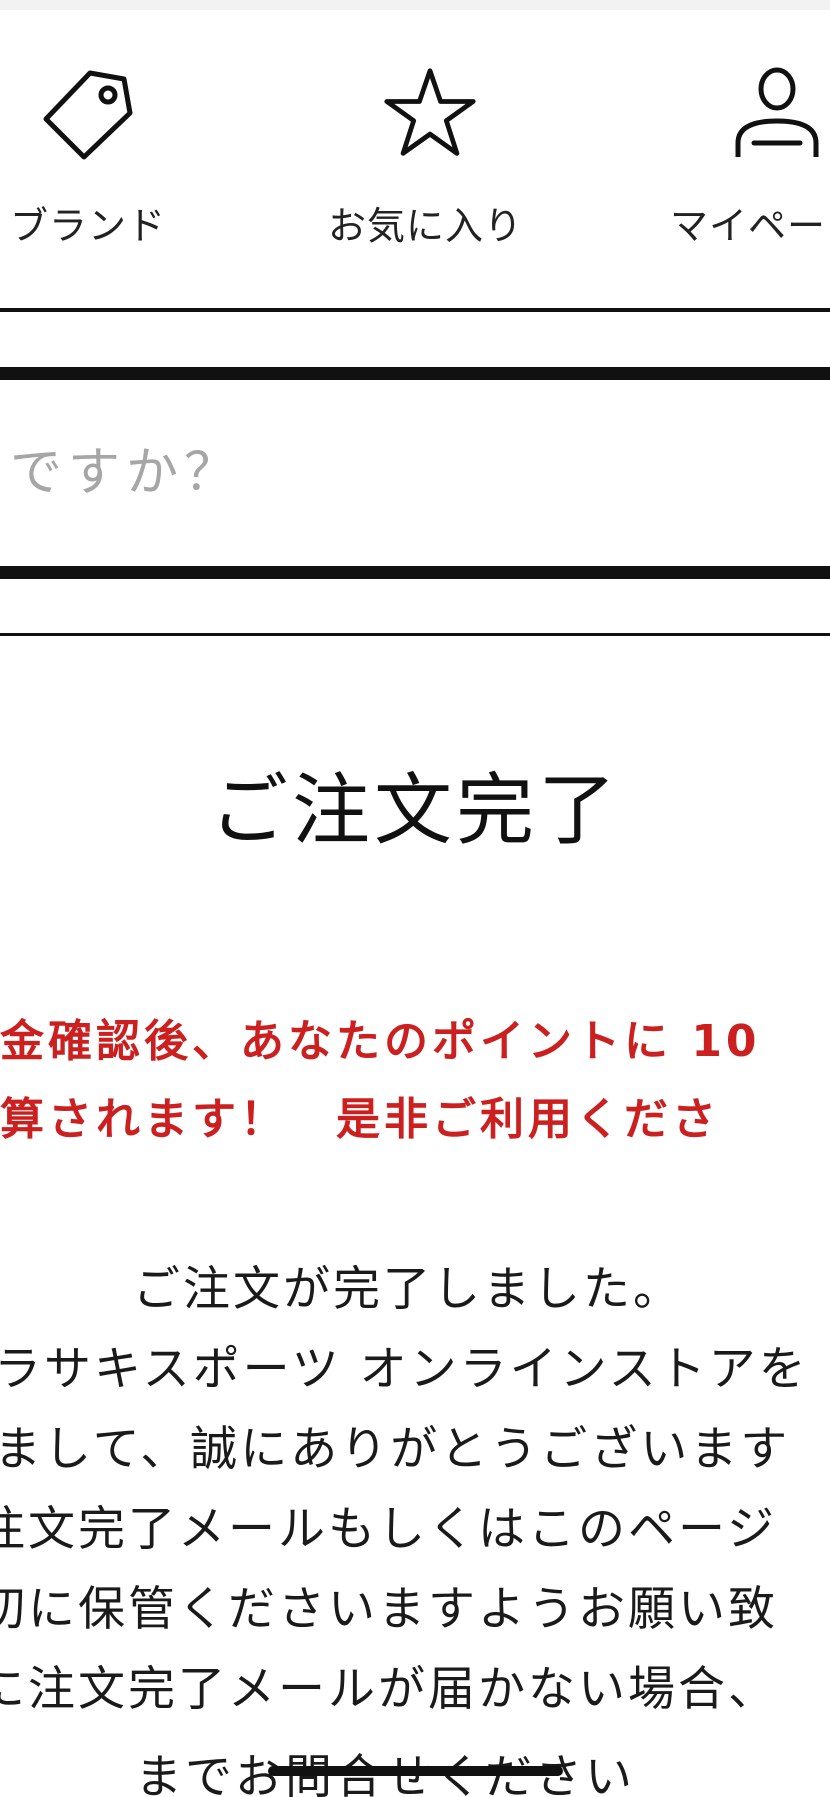  What do you see at coordinates (380, 1041) in the screenshot?
I see `points-notice-line: 金確認後、あなたのポイントに 10` at bounding box center [380, 1041].